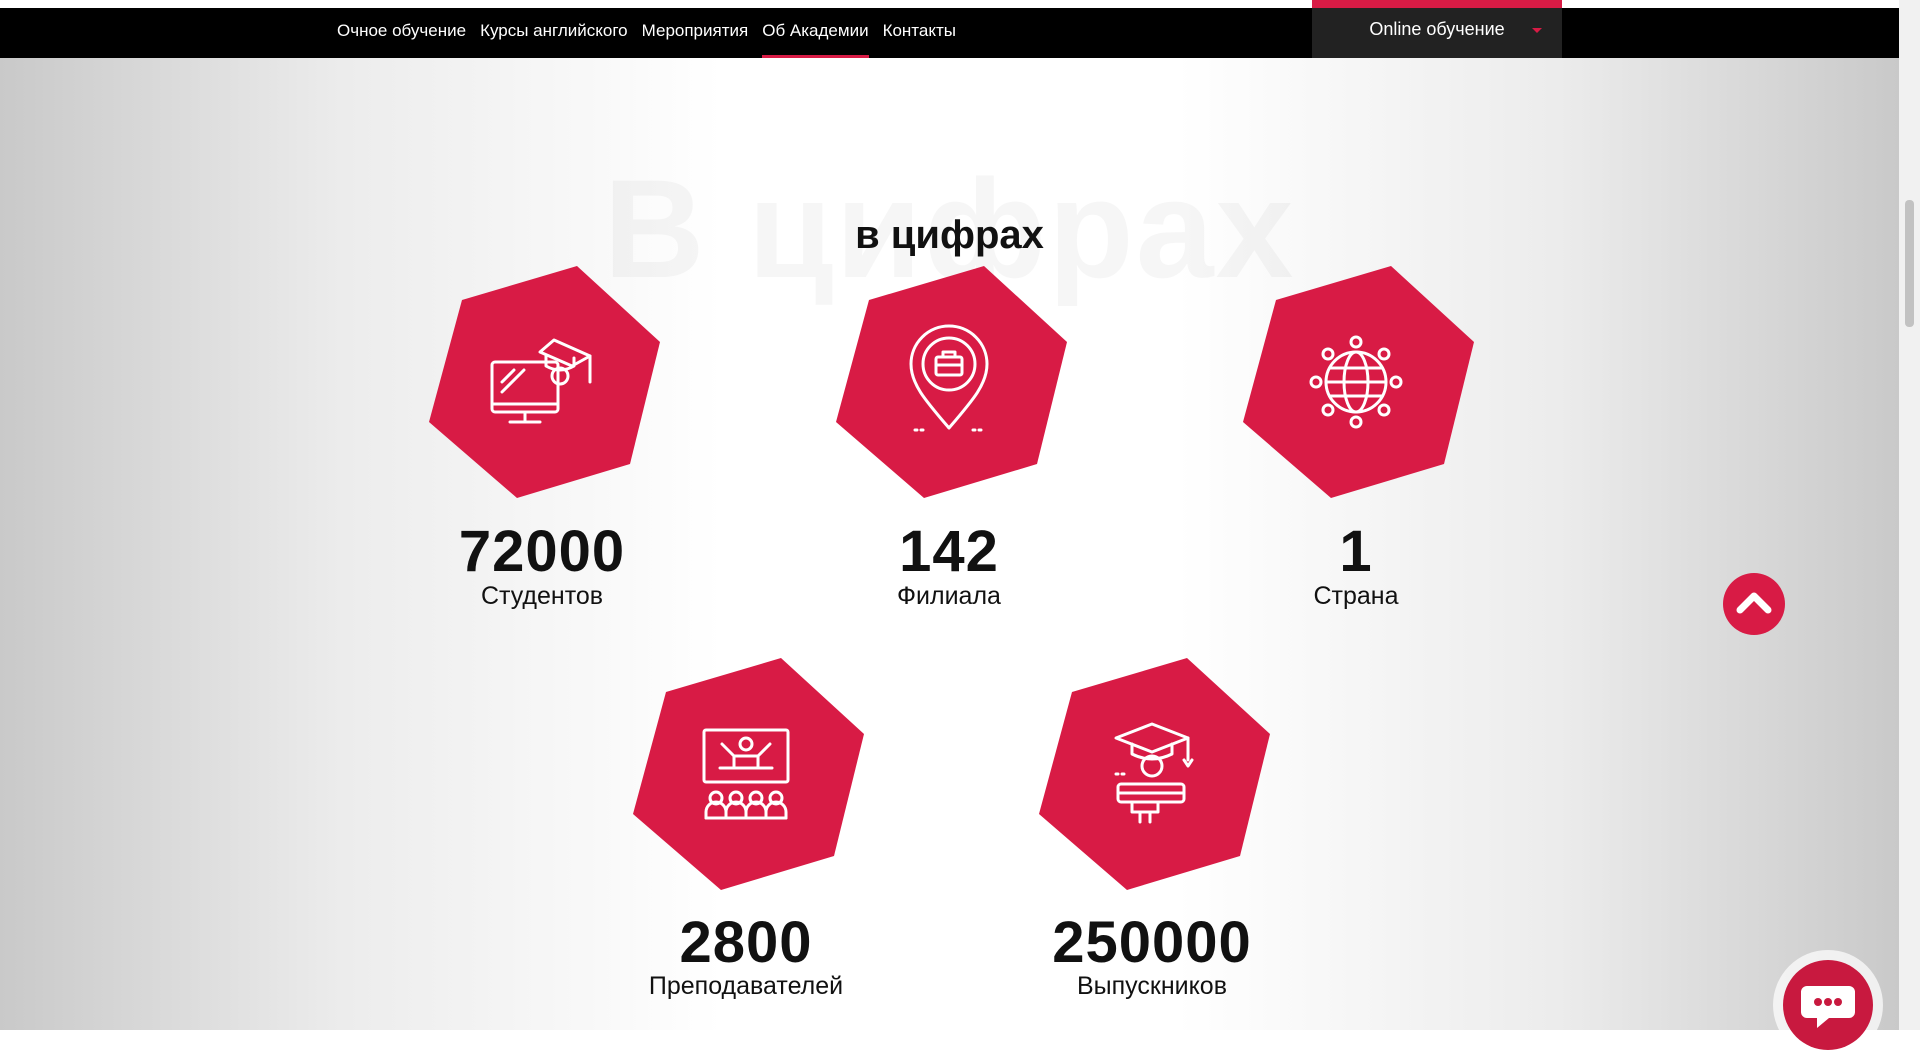 The image size is (1920, 1060). What do you see at coordinates (1151, 986) in the screenshot?
I see `stat-label-graduates: Выпускников` at bounding box center [1151, 986].